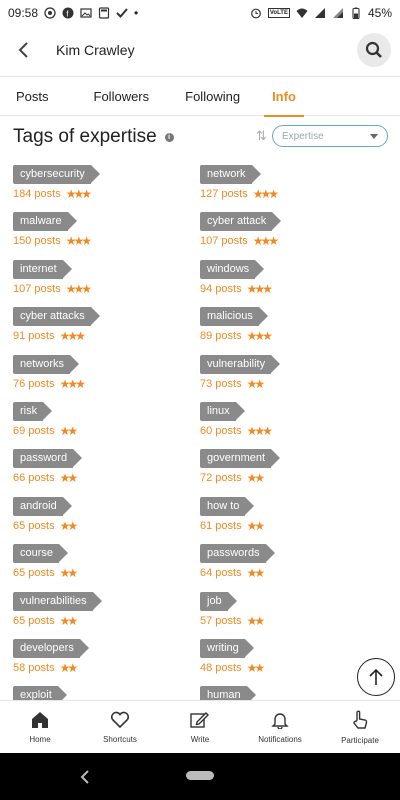 The width and height of the screenshot is (400, 800). What do you see at coordinates (200, 775) in the screenshot?
I see `system-home-button` at bounding box center [200, 775].